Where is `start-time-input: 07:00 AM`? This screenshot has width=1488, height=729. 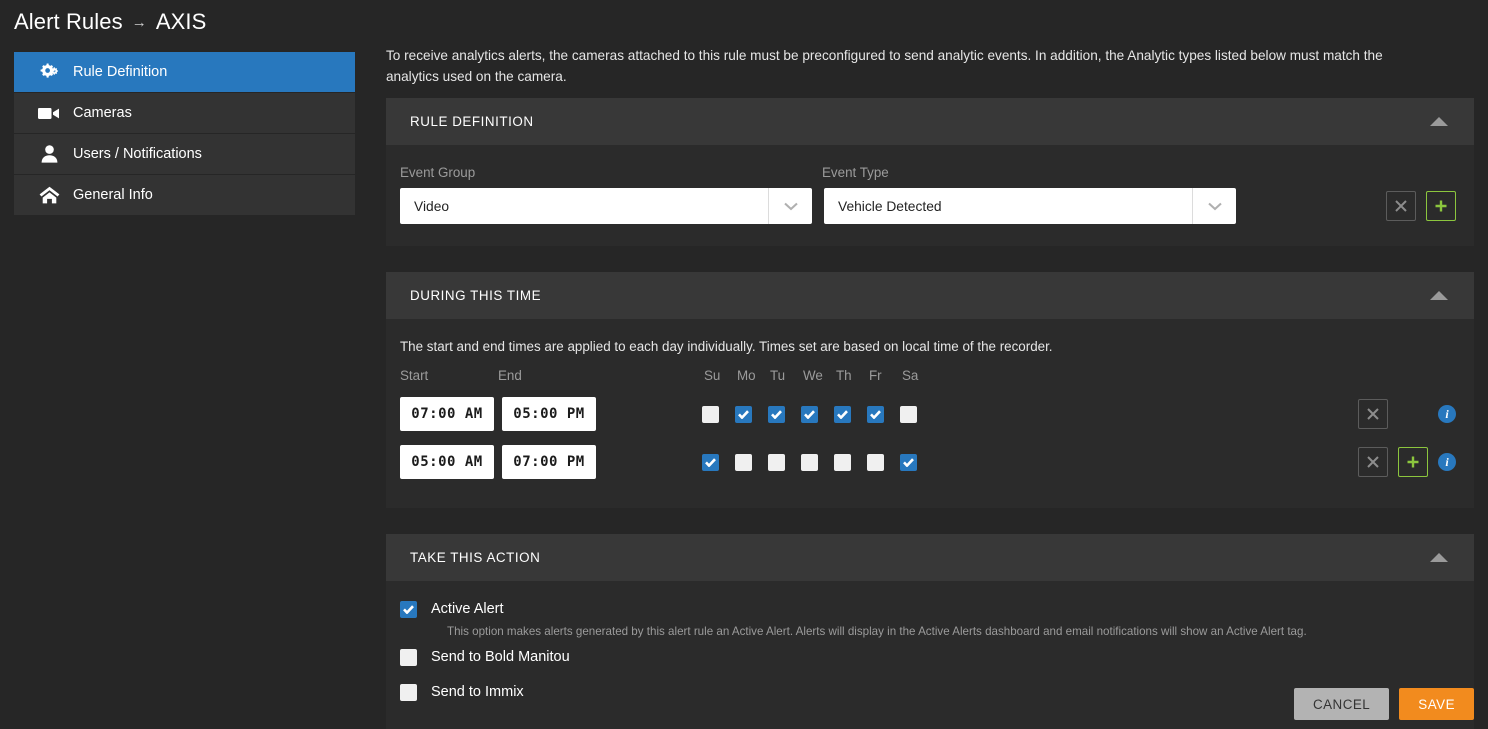 start-time-input: 07:00 AM is located at coordinates (447, 414).